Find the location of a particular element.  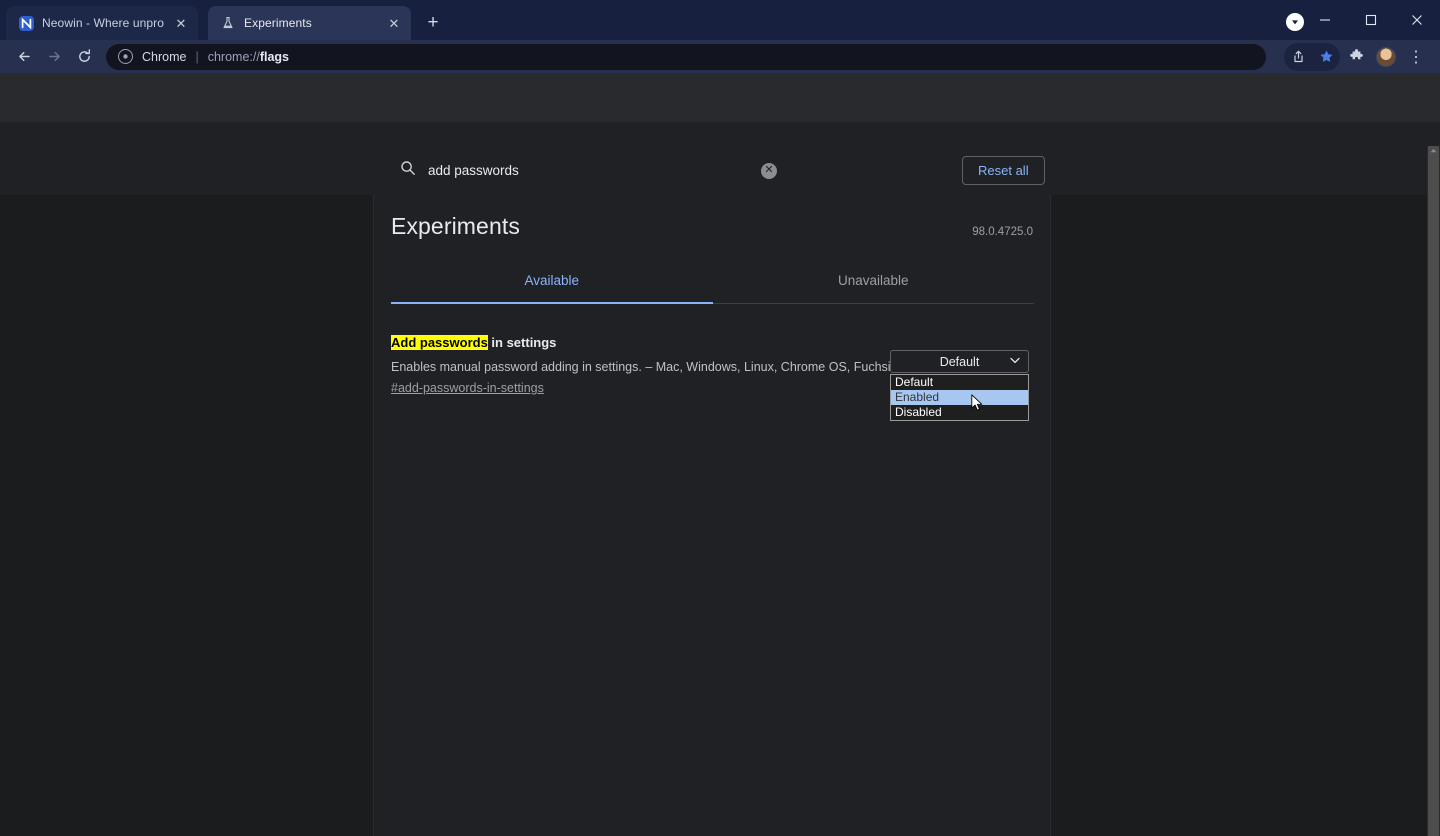

window-controls is located at coordinates (1371, 20).